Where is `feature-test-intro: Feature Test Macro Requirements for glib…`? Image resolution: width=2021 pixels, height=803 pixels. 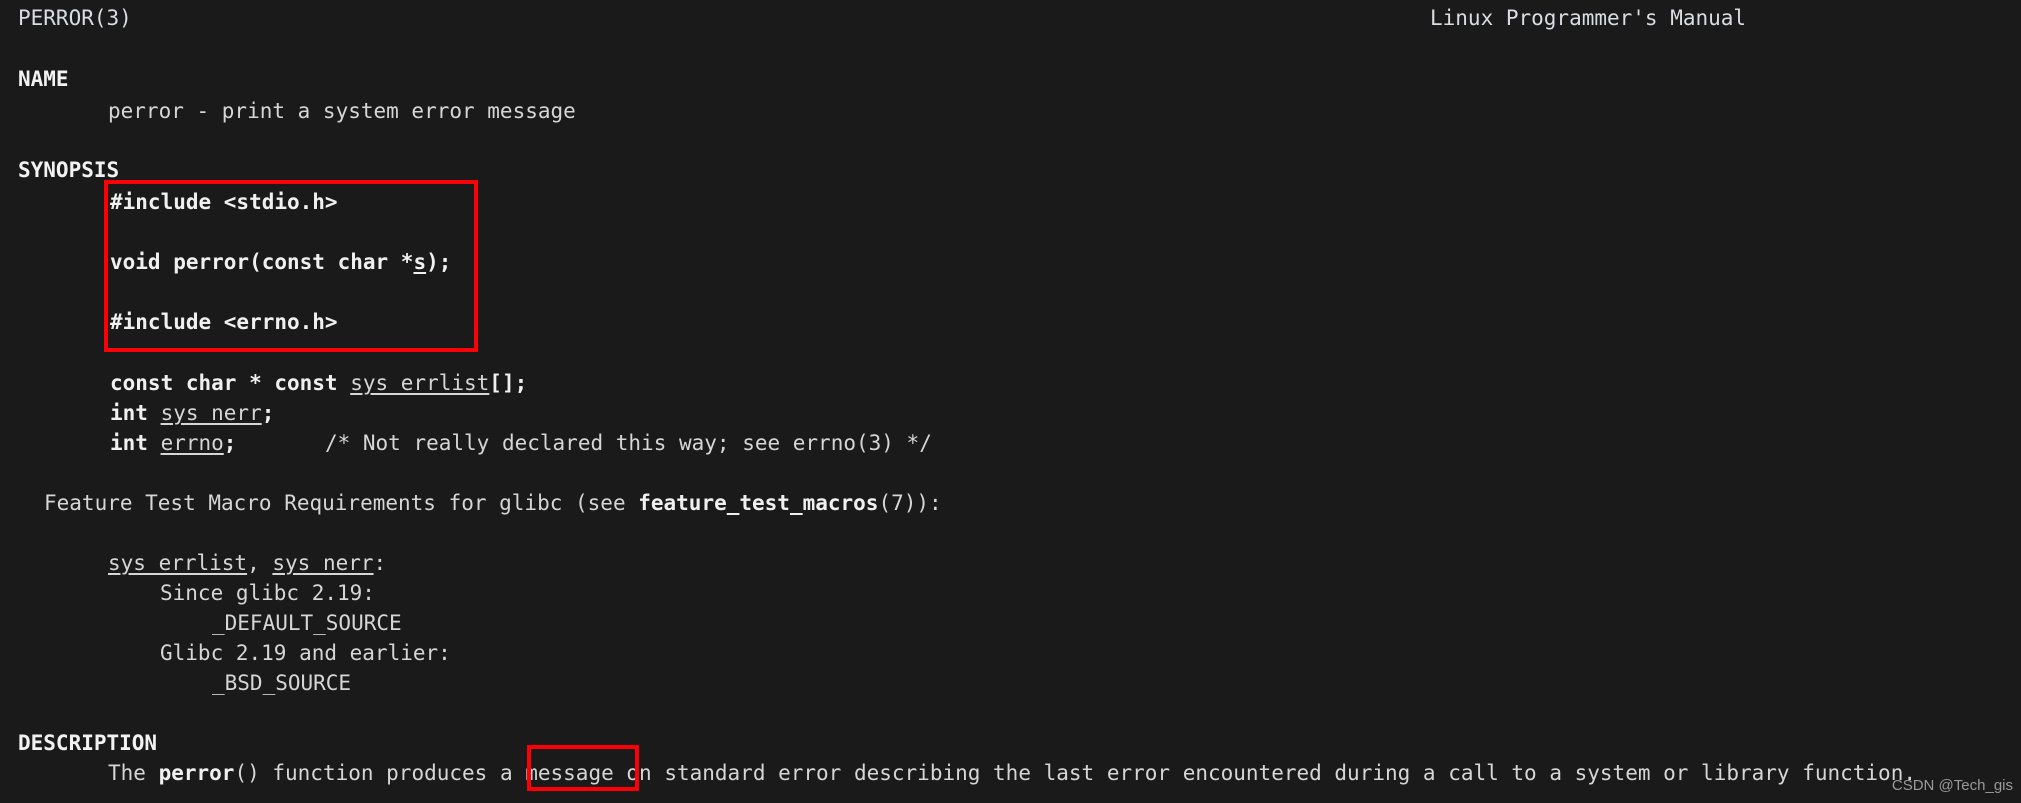 feature-test-intro: Feature Test Macro Requirements for glib… is located at coordinates (341, 503).